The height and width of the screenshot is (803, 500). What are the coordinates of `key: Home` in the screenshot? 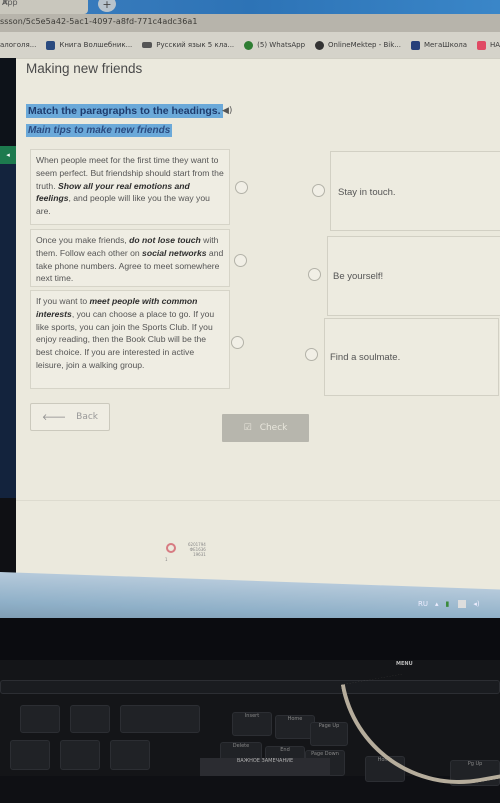 It's located at (295, 727).